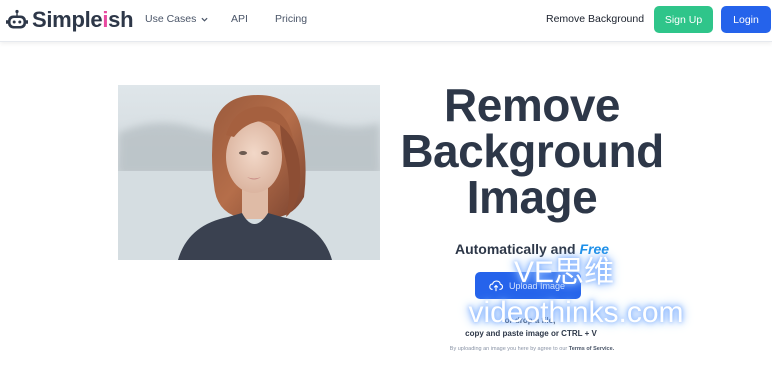  What do you see at coordinates (531, 333) in the screenshot?
I see `paste-instructions-text: copy and paste image or CTRL + V` at bounding box center [531, 333].